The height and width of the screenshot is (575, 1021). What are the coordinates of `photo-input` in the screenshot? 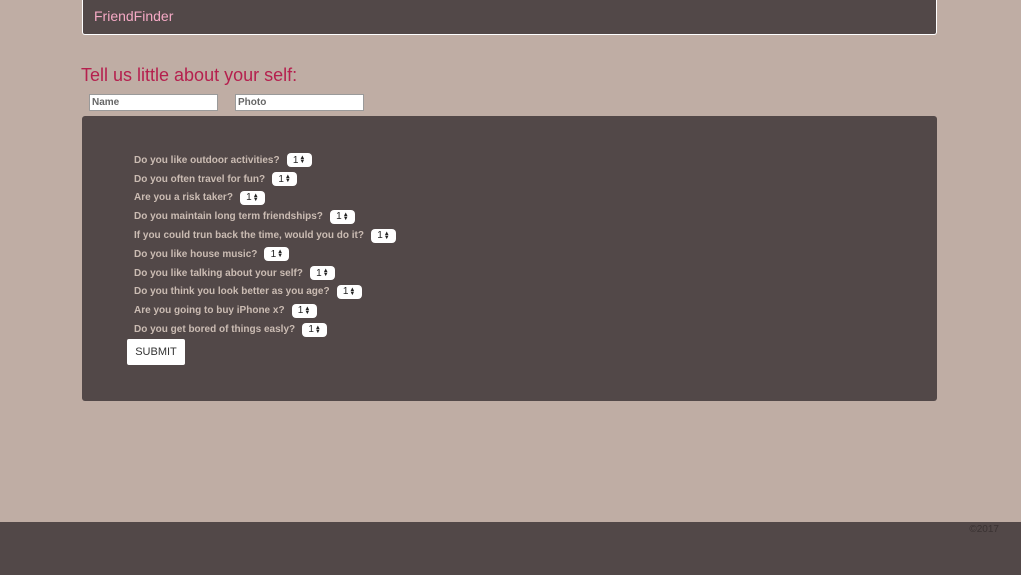 It's located at (299, 102).